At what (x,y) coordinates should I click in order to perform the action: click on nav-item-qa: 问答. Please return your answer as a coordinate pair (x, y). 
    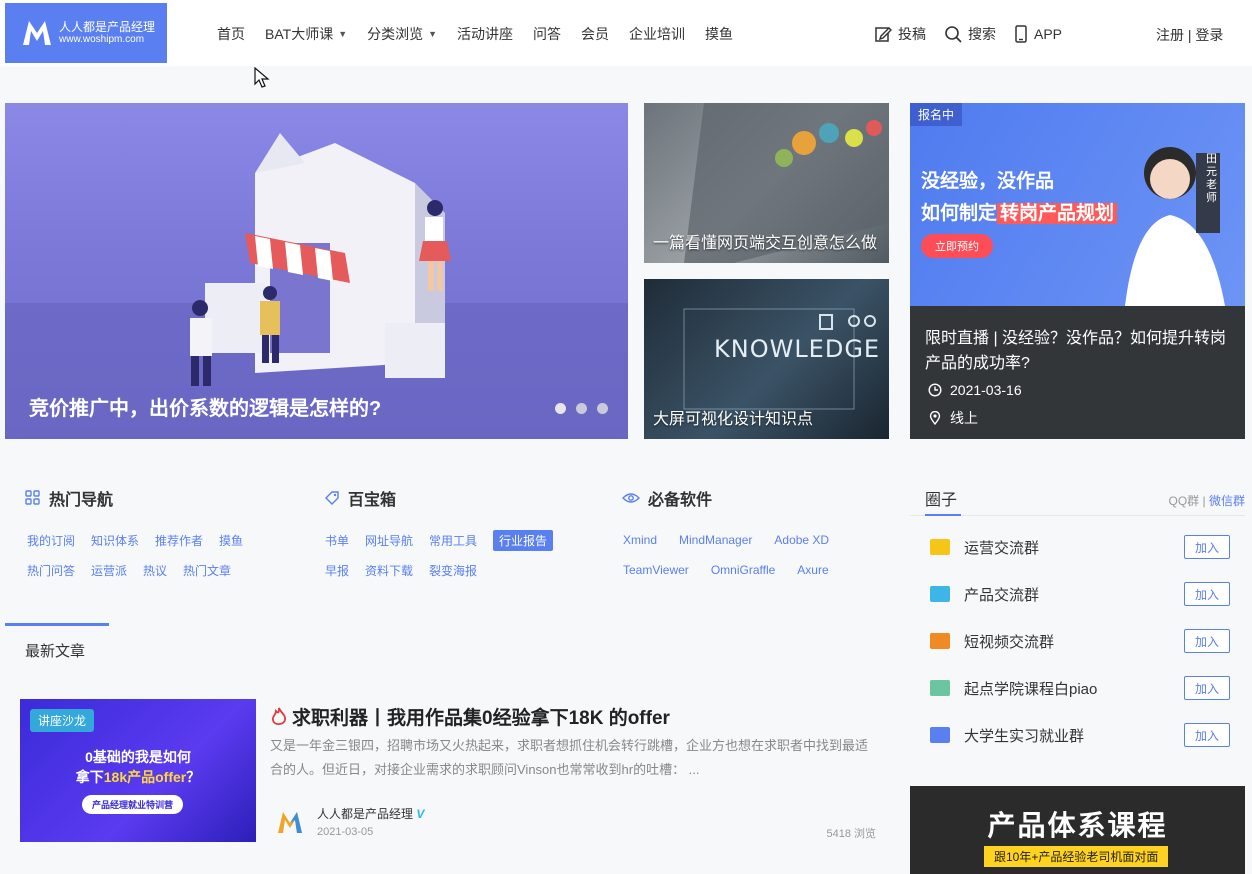
    Looking at the image, I should click on (547, 34).